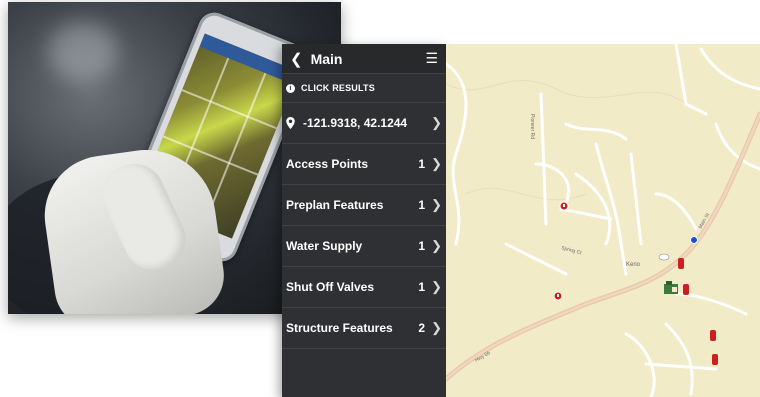 This screenshot has width=760, height=397. Describe the element at coordinates (338, 88) in the screenshot. I see `section-title: CLICK RESULTS` at that location.